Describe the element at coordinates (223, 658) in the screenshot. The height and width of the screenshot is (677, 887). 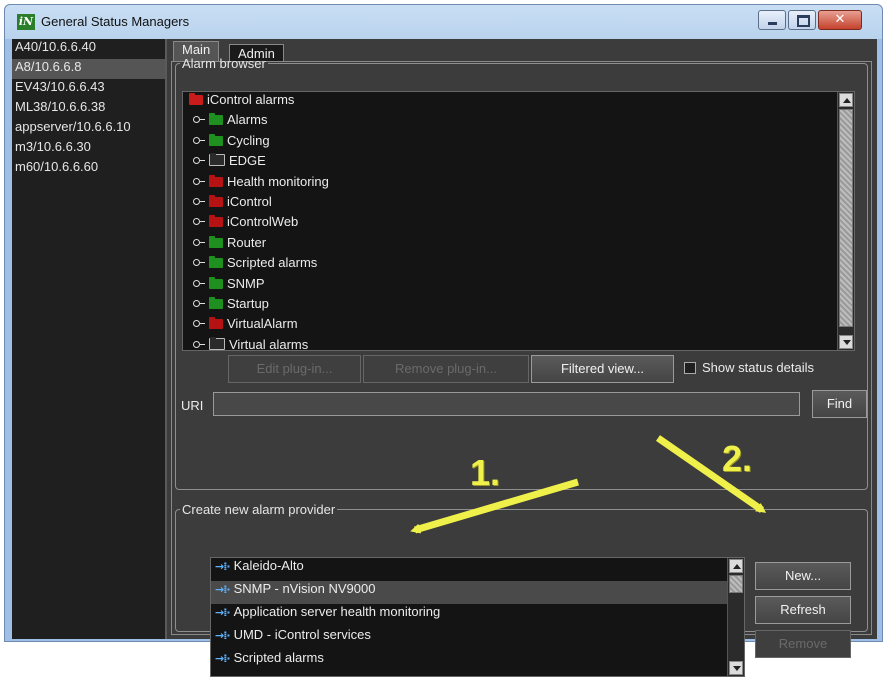
I see `provider-plugin-icon: →⁞·` at that location.